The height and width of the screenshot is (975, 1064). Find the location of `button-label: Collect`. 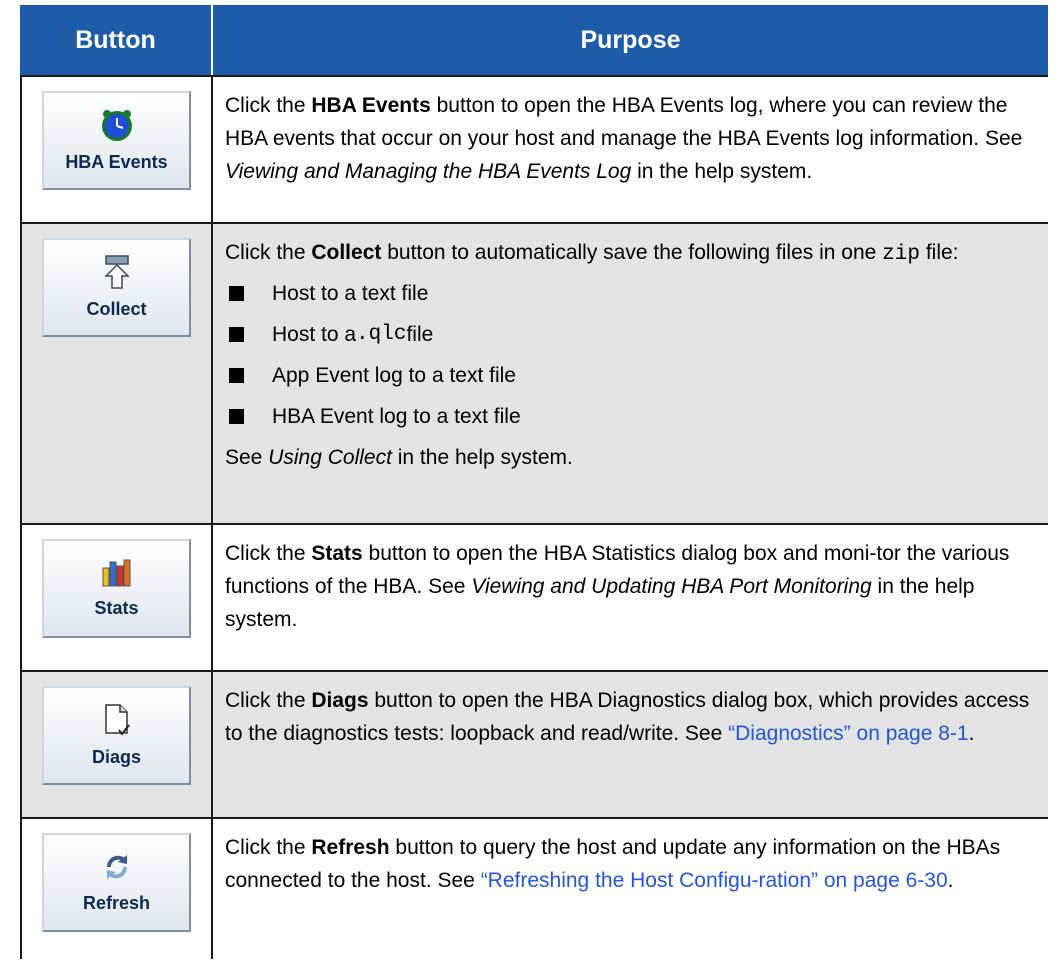

button-label: Collect is located at coordinates (116, 309).